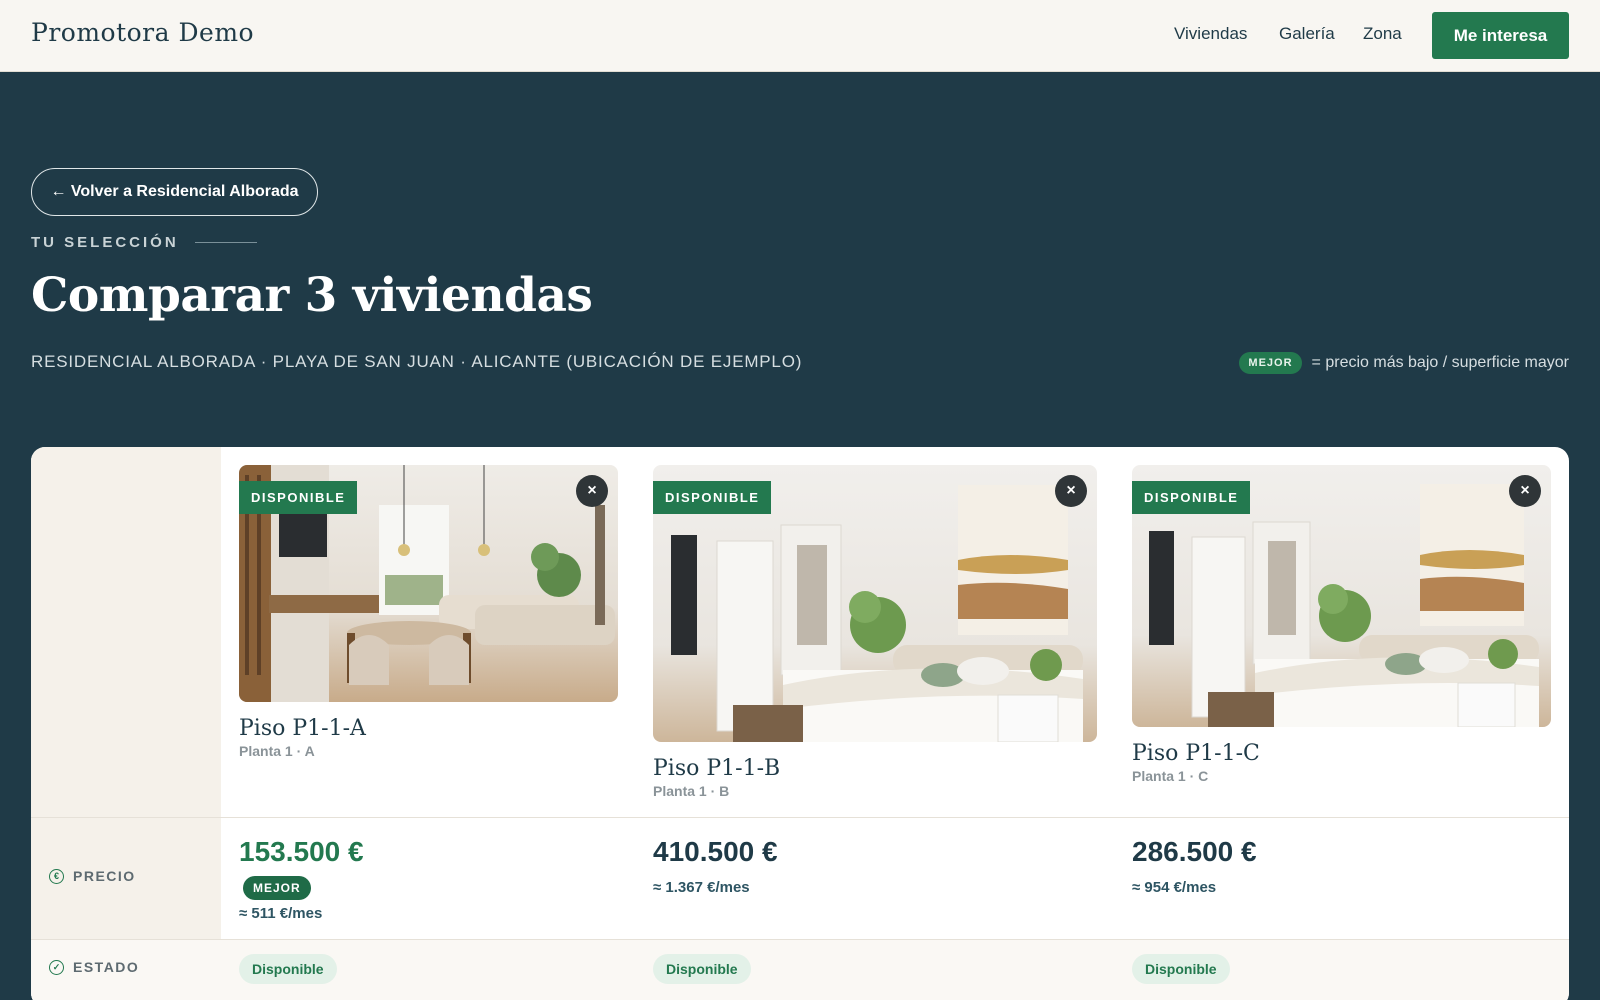 The width and height of the screenshot is (1600, 1000). What do you see at coordinates (126, 723) in the screenshot?
I see `row-labels-column` at bounding box center [126, 723].